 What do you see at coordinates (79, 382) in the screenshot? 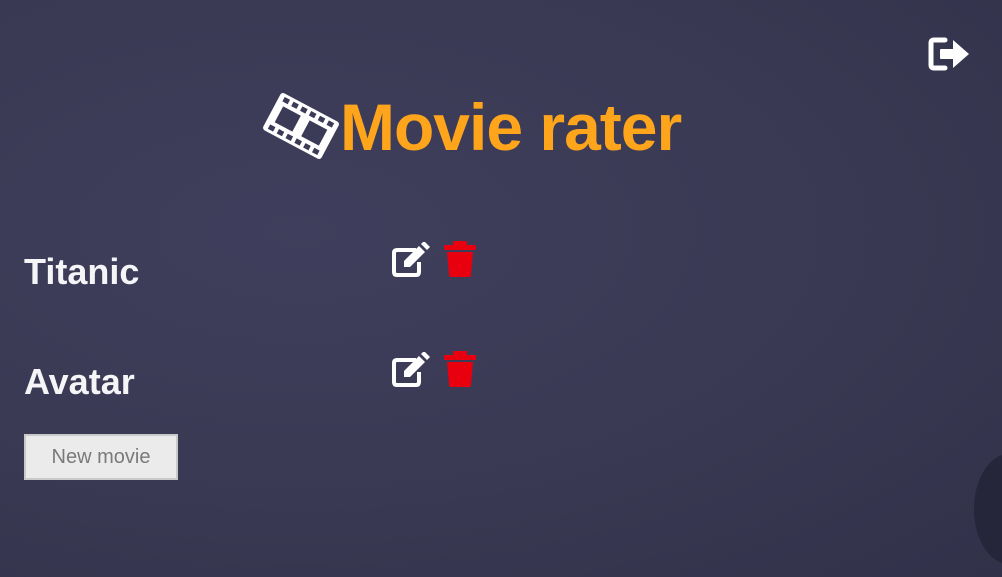
I see `movie-title: Avatar` at bounding box center [79, 382].